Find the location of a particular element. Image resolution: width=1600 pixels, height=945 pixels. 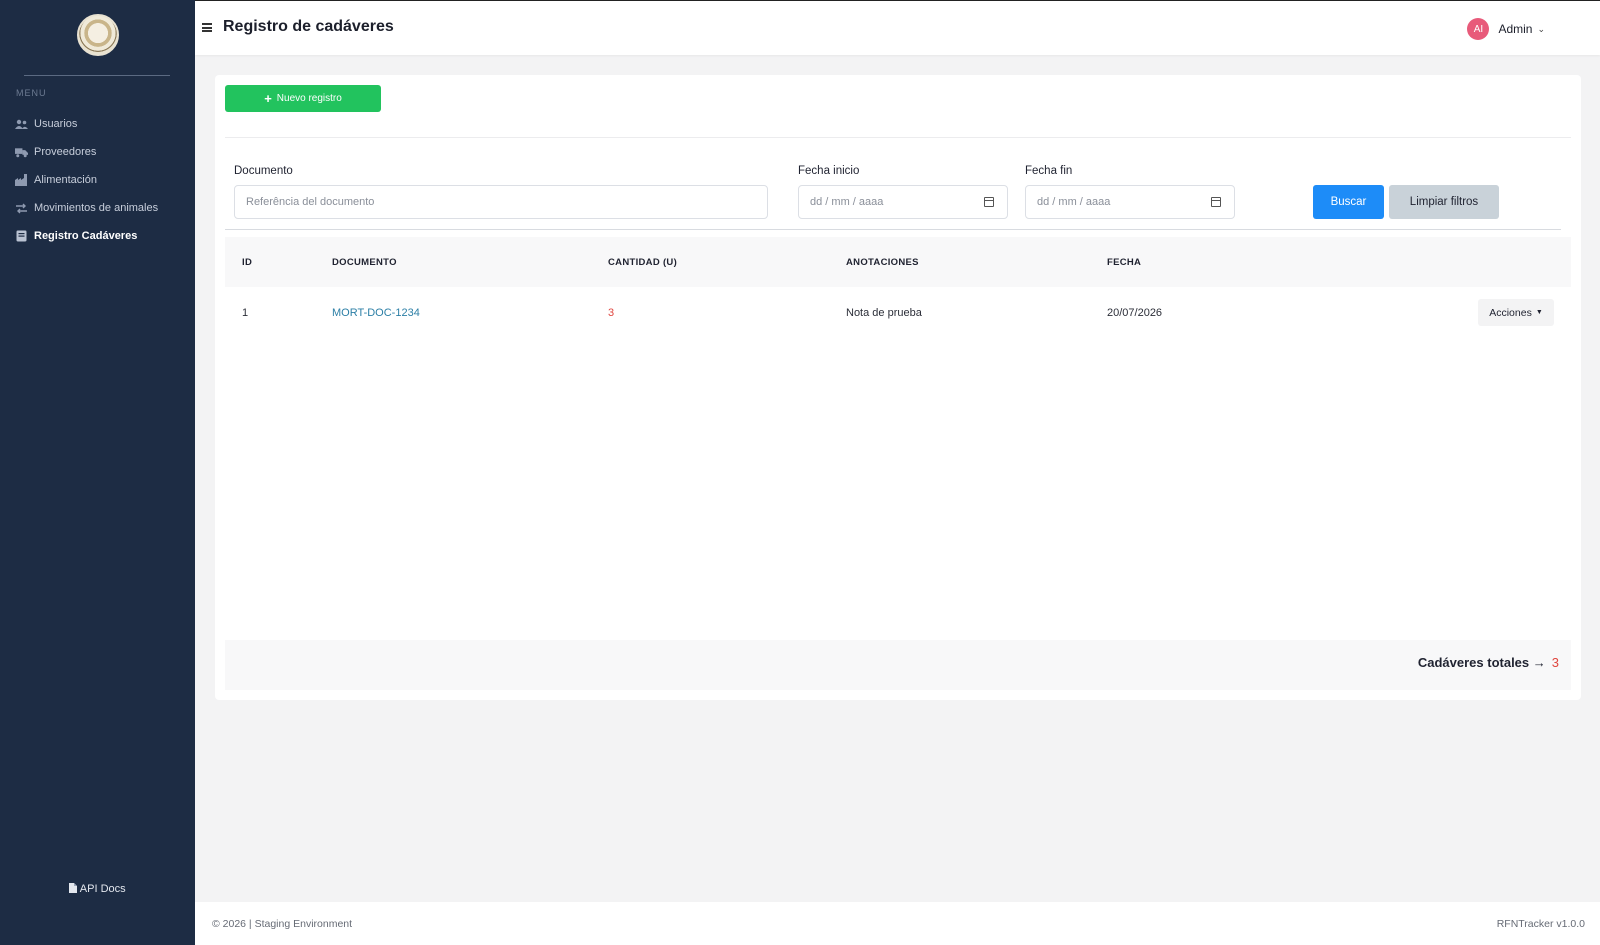

fecha-inicio-input: dd / mm / aaaa is located at coordinates (903, 202).